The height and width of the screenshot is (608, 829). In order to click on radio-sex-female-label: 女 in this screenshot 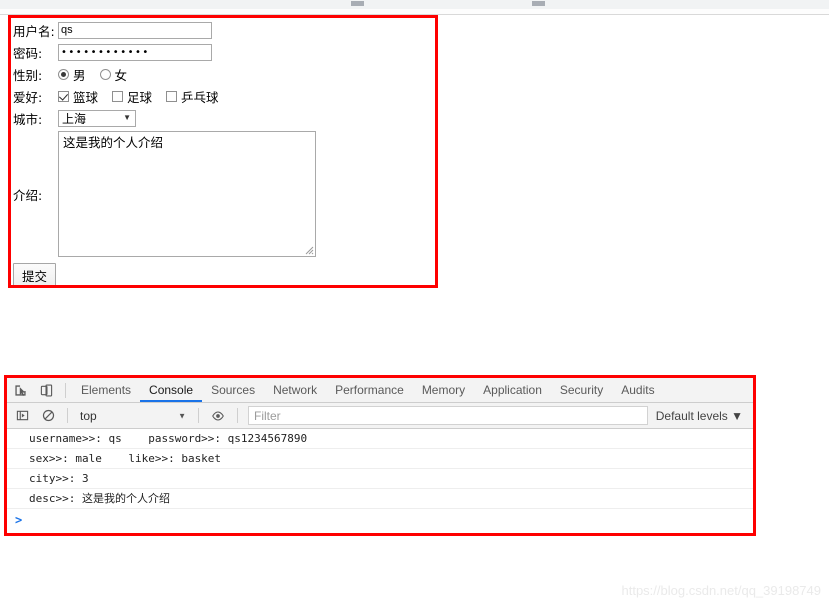, I will do `click(121, 75)`.